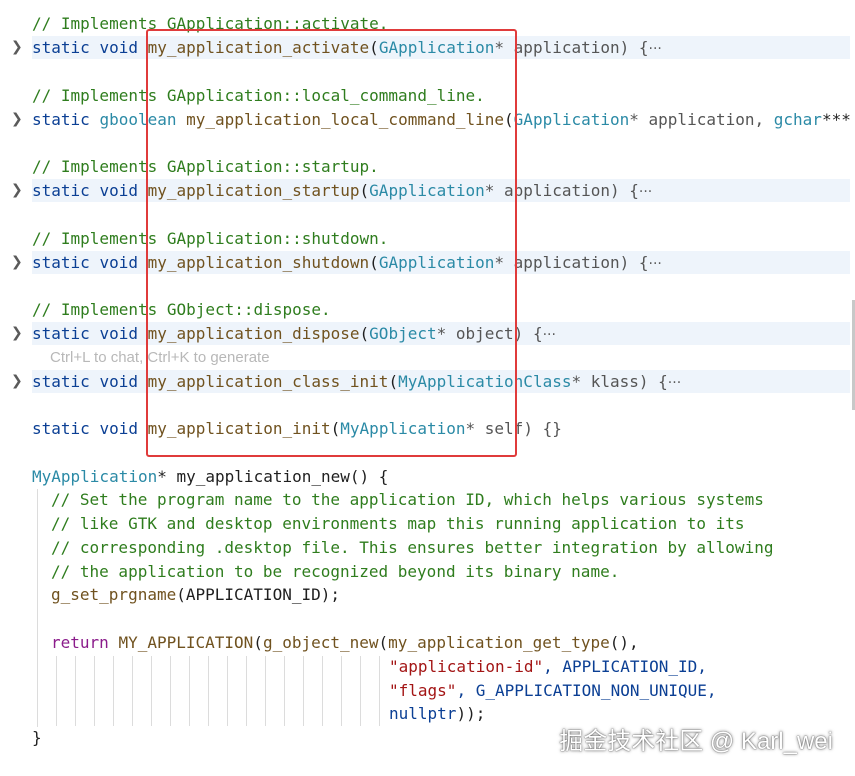  Describe the element at coordinates (513, 428) in the screenshot. I see `params: * self) {}` at that location.